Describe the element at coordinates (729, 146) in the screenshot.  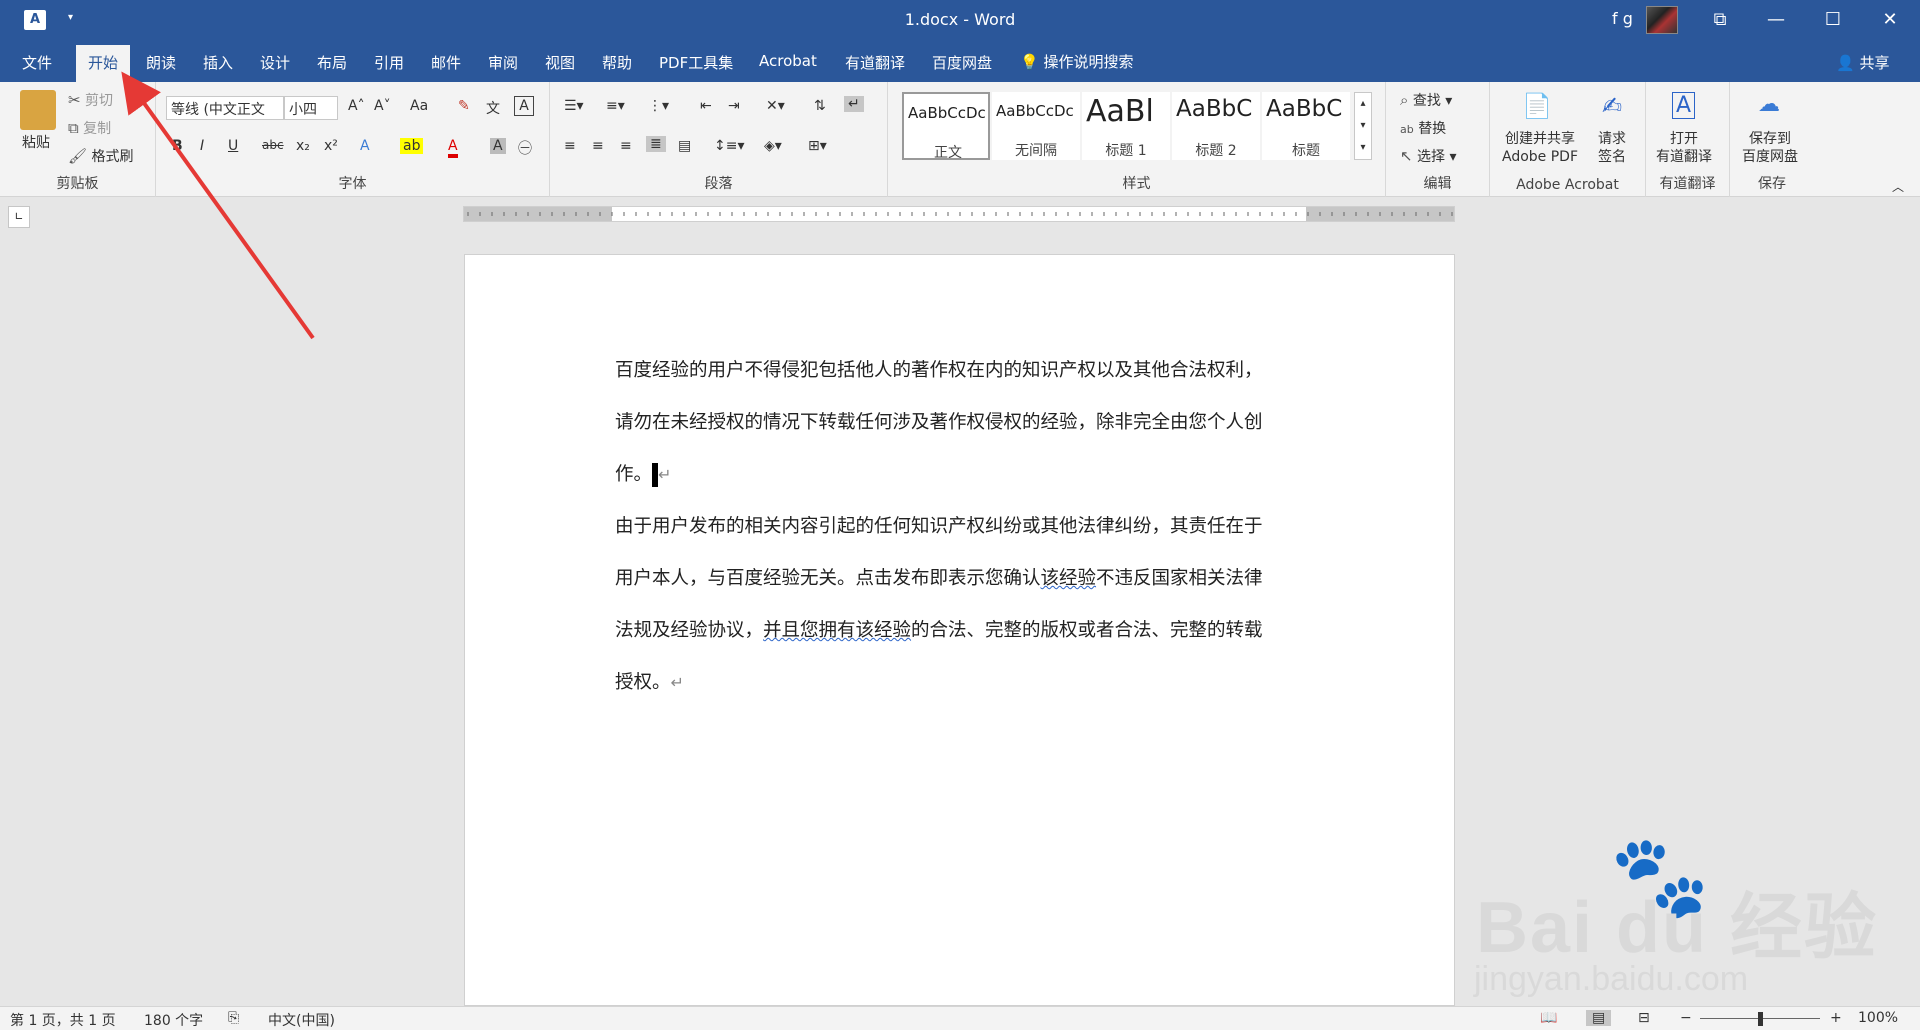
I see `line-spacing-icon: ↕≡▾` at that location.